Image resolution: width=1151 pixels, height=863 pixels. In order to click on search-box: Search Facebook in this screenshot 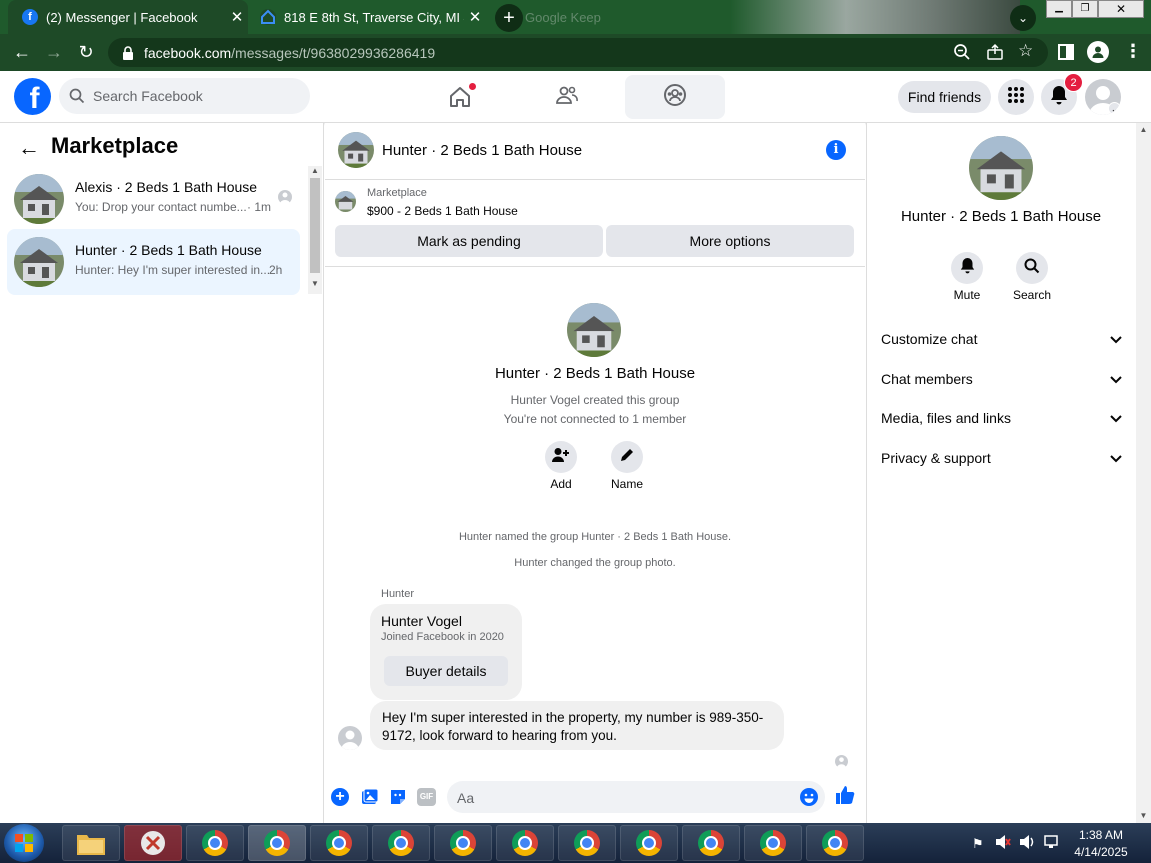, I will do `click(184, 96)`.